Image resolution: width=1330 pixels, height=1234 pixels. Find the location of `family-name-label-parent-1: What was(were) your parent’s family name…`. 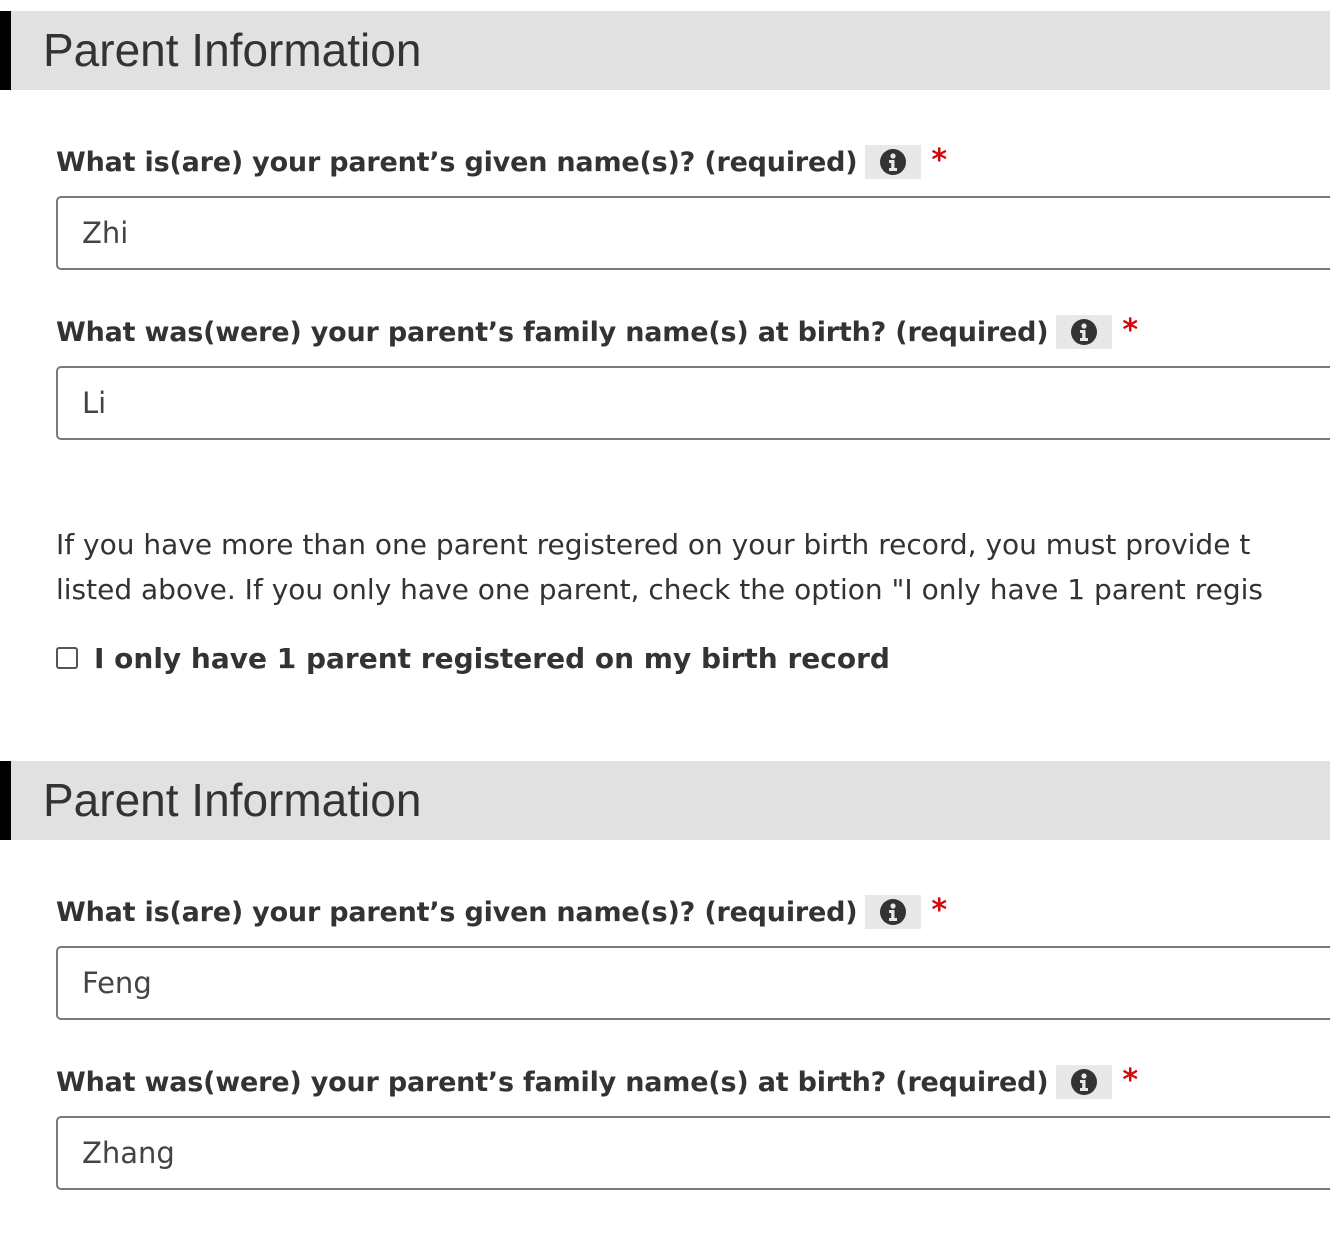

family-name-label-parent-1: What was(were) your parent’s family name… is located at coordinates (597, 332).